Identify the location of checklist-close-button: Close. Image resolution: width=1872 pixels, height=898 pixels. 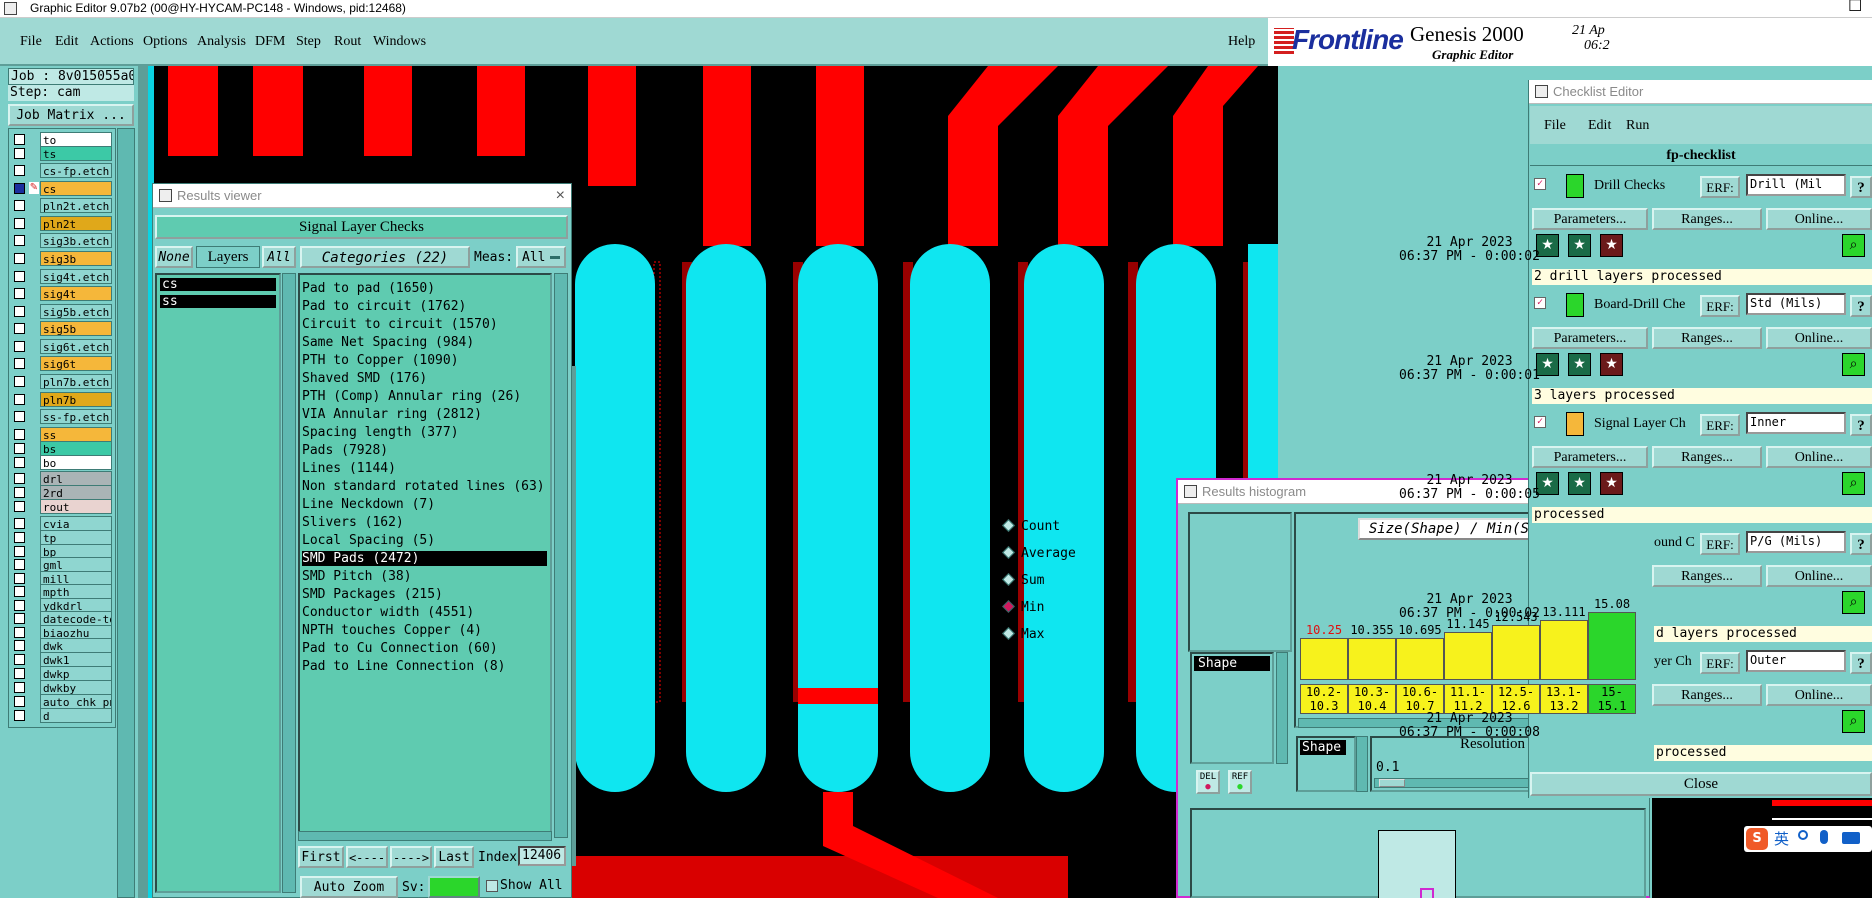
(1701, 784).